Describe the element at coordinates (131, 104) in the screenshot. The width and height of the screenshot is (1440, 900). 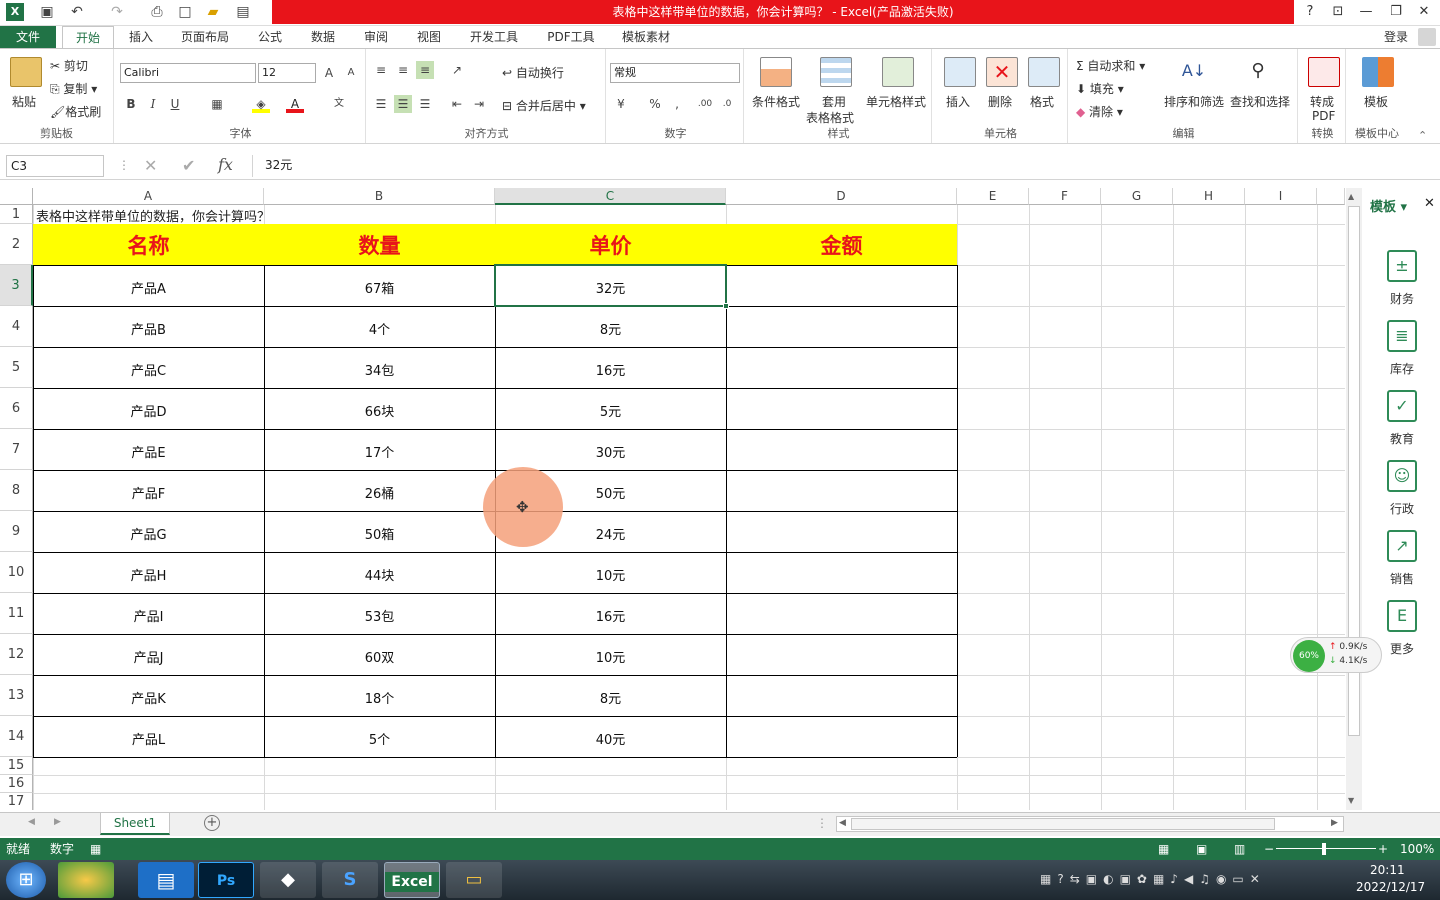
I see `bold-button: B` at that location.